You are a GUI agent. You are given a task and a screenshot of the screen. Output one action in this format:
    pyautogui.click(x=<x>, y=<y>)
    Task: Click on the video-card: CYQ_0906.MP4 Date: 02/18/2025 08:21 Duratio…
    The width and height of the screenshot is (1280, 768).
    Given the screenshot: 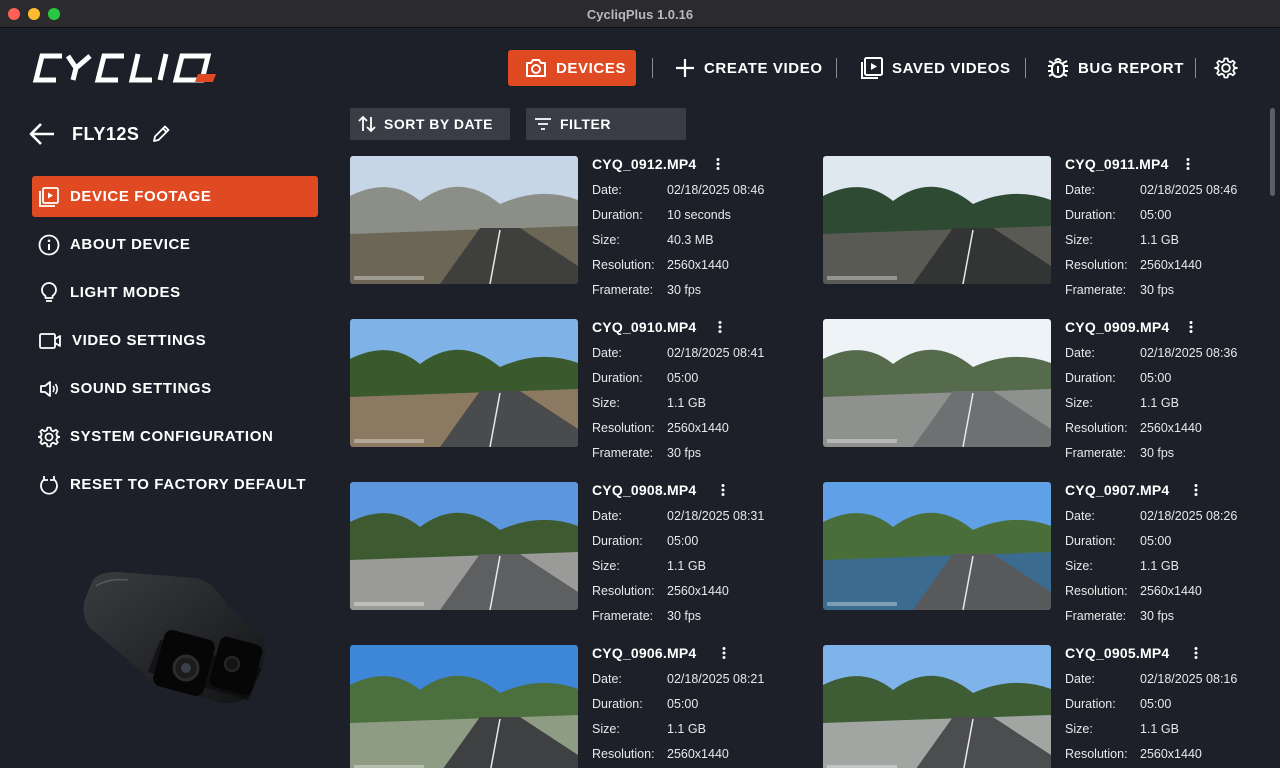 What is the action you would take?
    pyautogui.click(x=570, y=706)
    